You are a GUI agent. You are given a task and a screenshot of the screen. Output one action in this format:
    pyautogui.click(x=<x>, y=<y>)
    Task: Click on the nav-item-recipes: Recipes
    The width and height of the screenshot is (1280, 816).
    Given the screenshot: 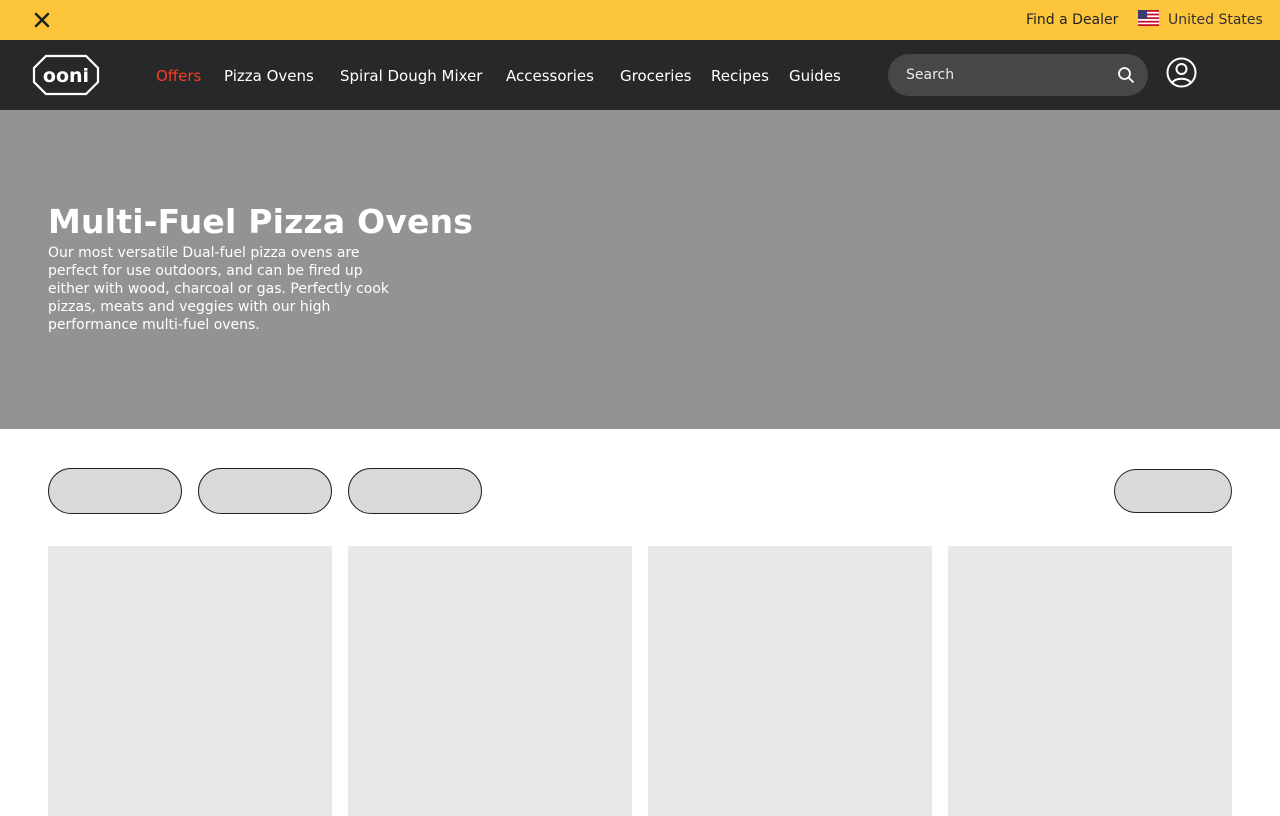 What is the action you would take?
    pyautogui.click(x=740, y=76)
    